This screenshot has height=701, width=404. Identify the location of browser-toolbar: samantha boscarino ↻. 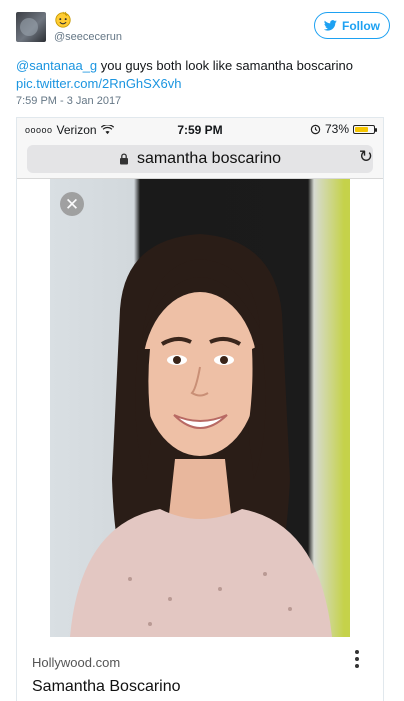
(200, 160).